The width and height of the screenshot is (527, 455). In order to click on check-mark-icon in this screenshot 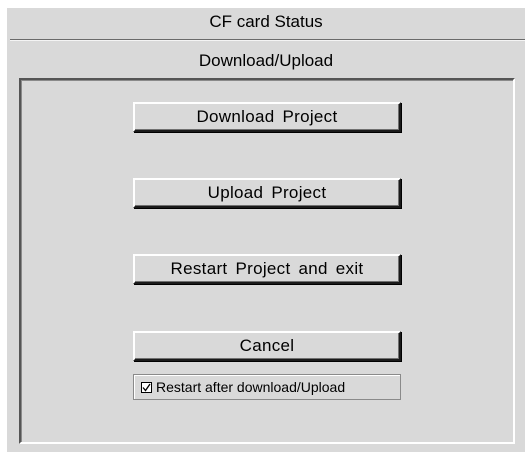, I will do `click(146, 387)`.